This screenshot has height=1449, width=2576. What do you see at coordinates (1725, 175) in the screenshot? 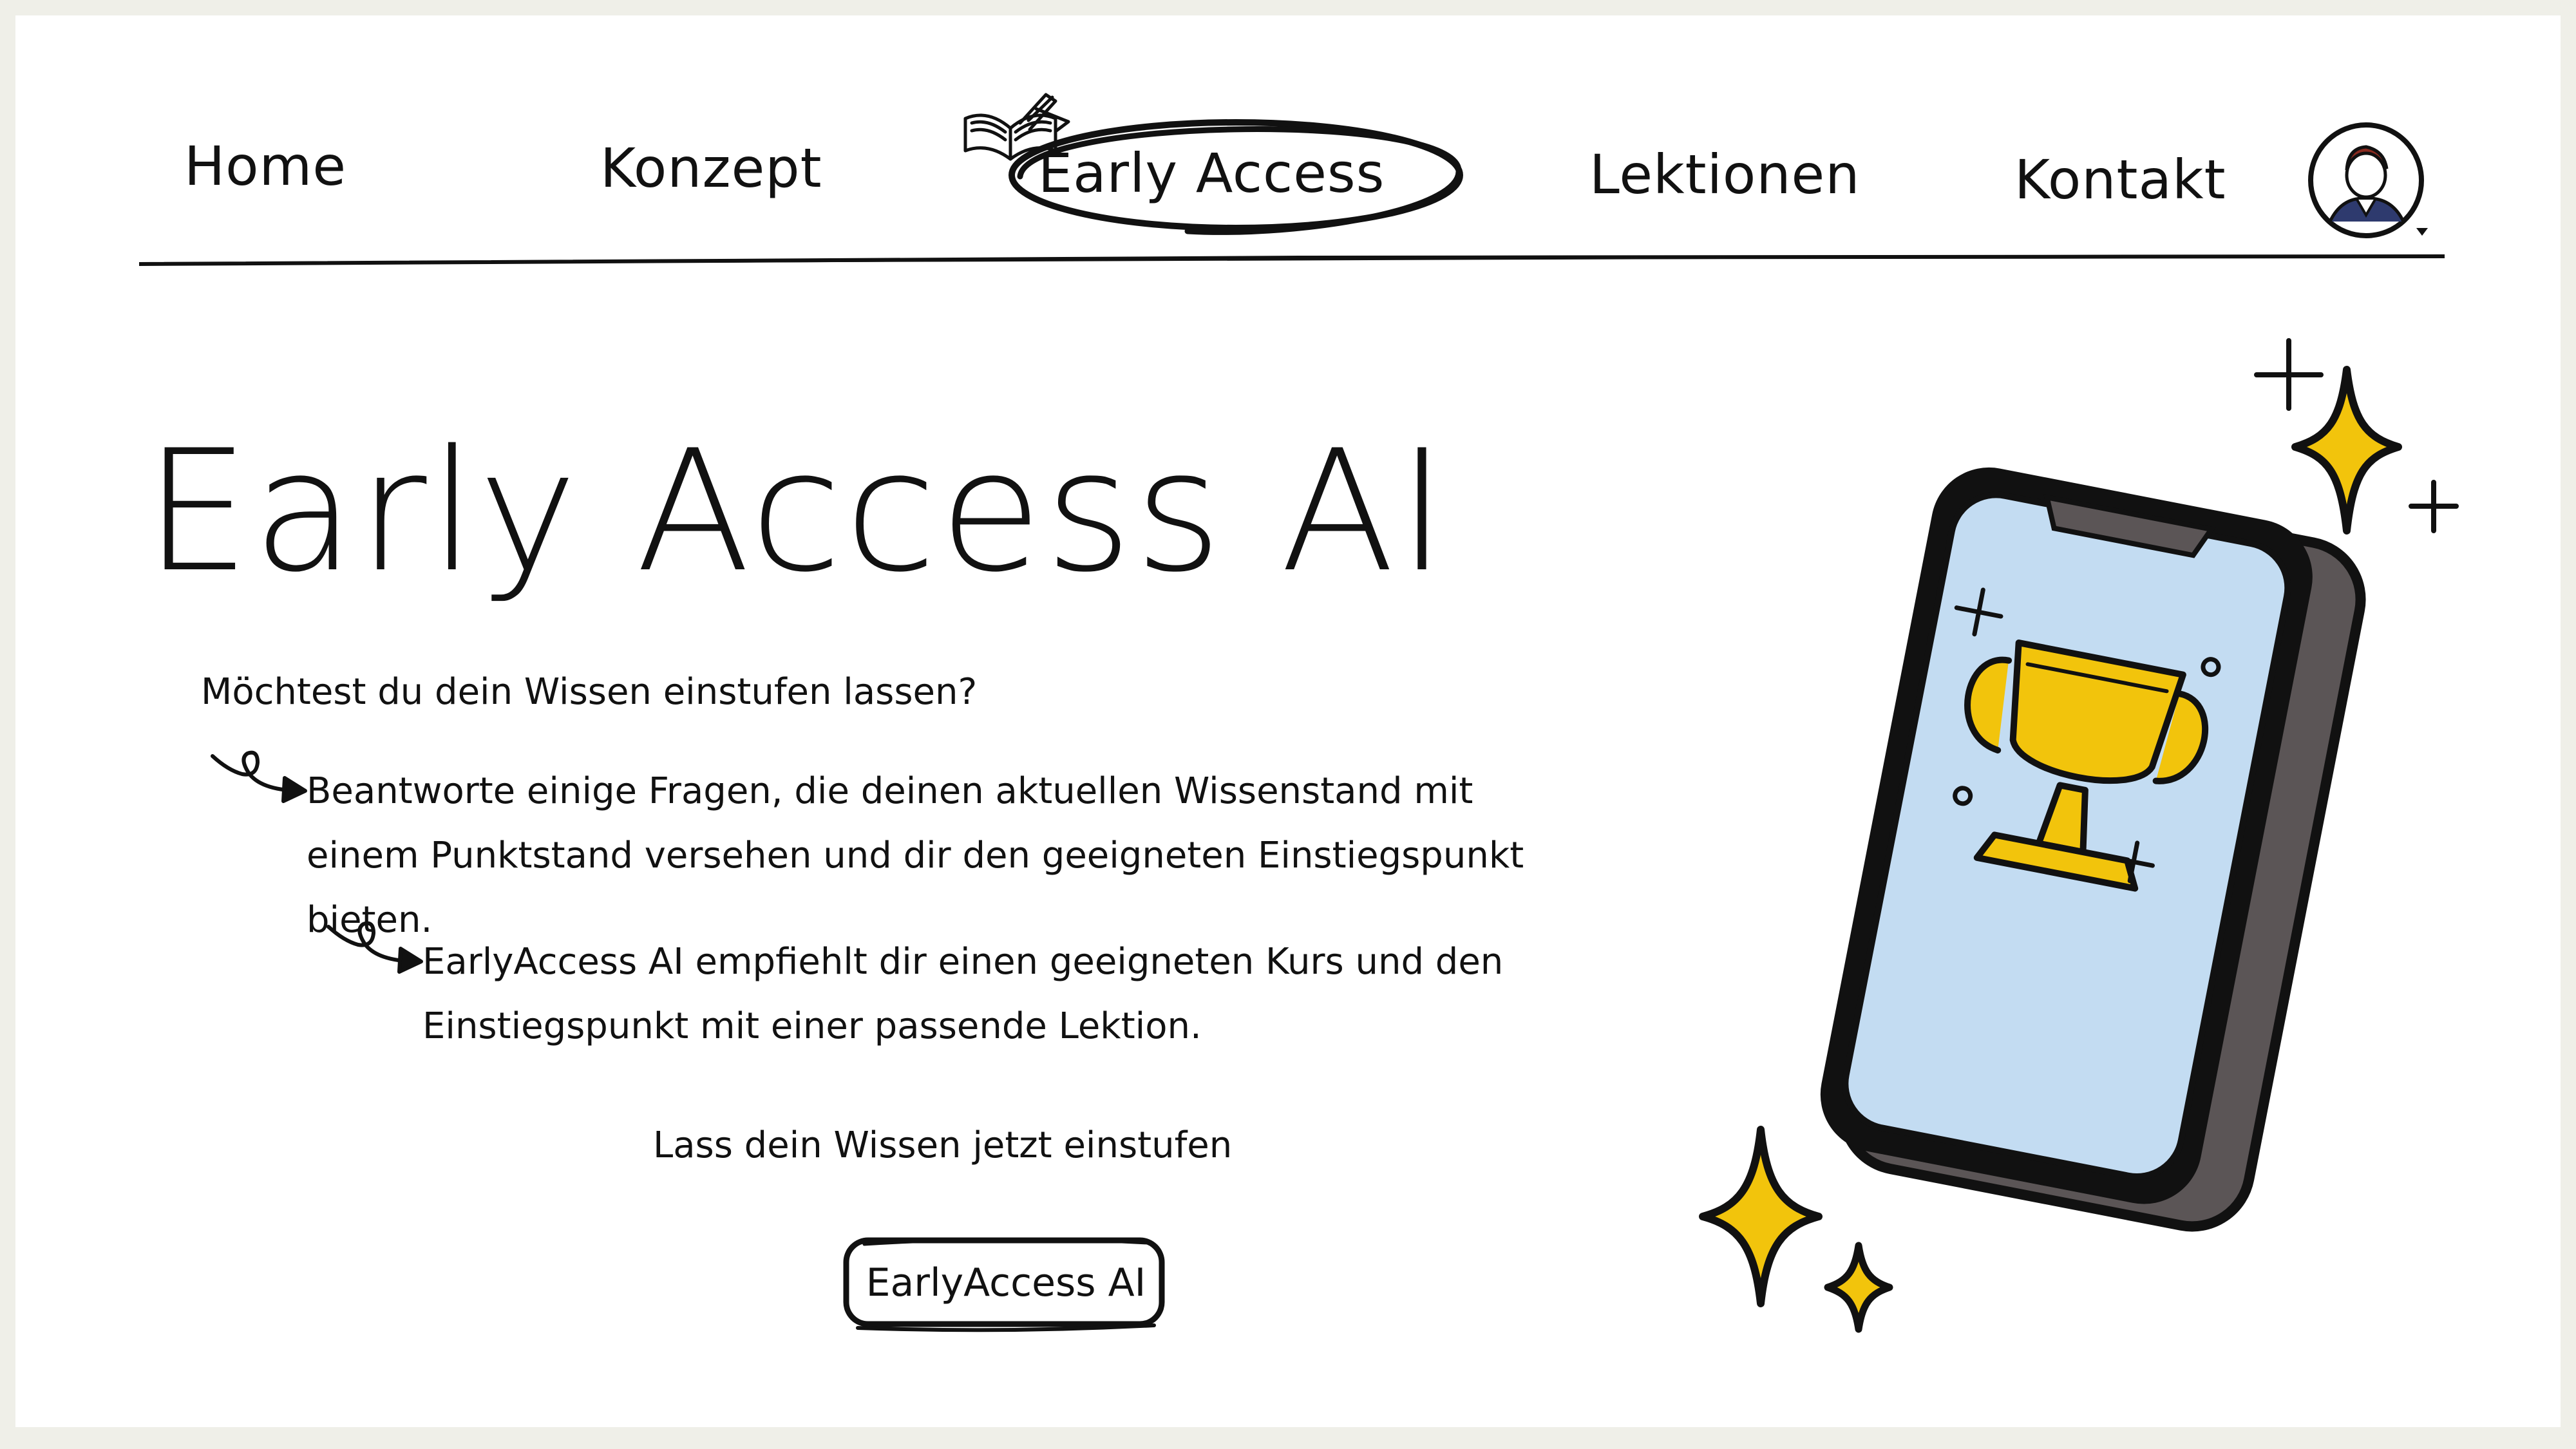
I see `nav-item-lektionen: Lektionen` at bounding box center [1725, 175].